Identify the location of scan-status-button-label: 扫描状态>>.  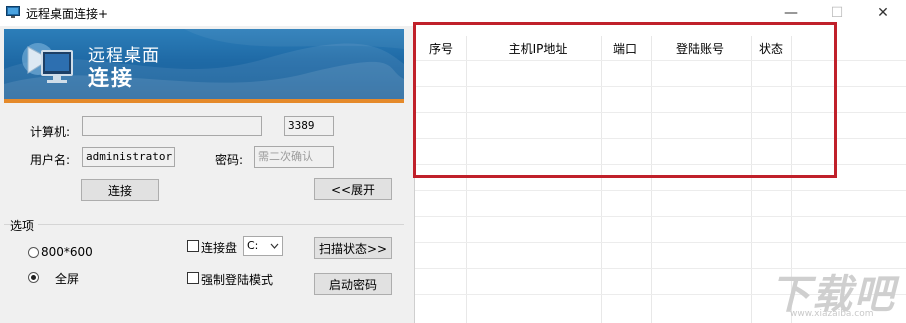
(353, 248).